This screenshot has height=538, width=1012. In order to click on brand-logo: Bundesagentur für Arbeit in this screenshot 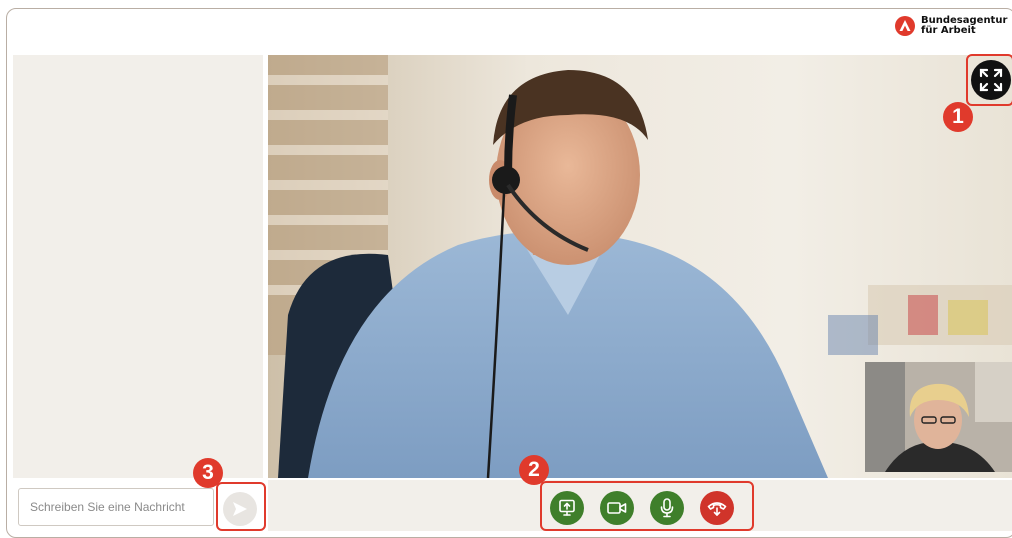, I will do `click(953, 26)`.